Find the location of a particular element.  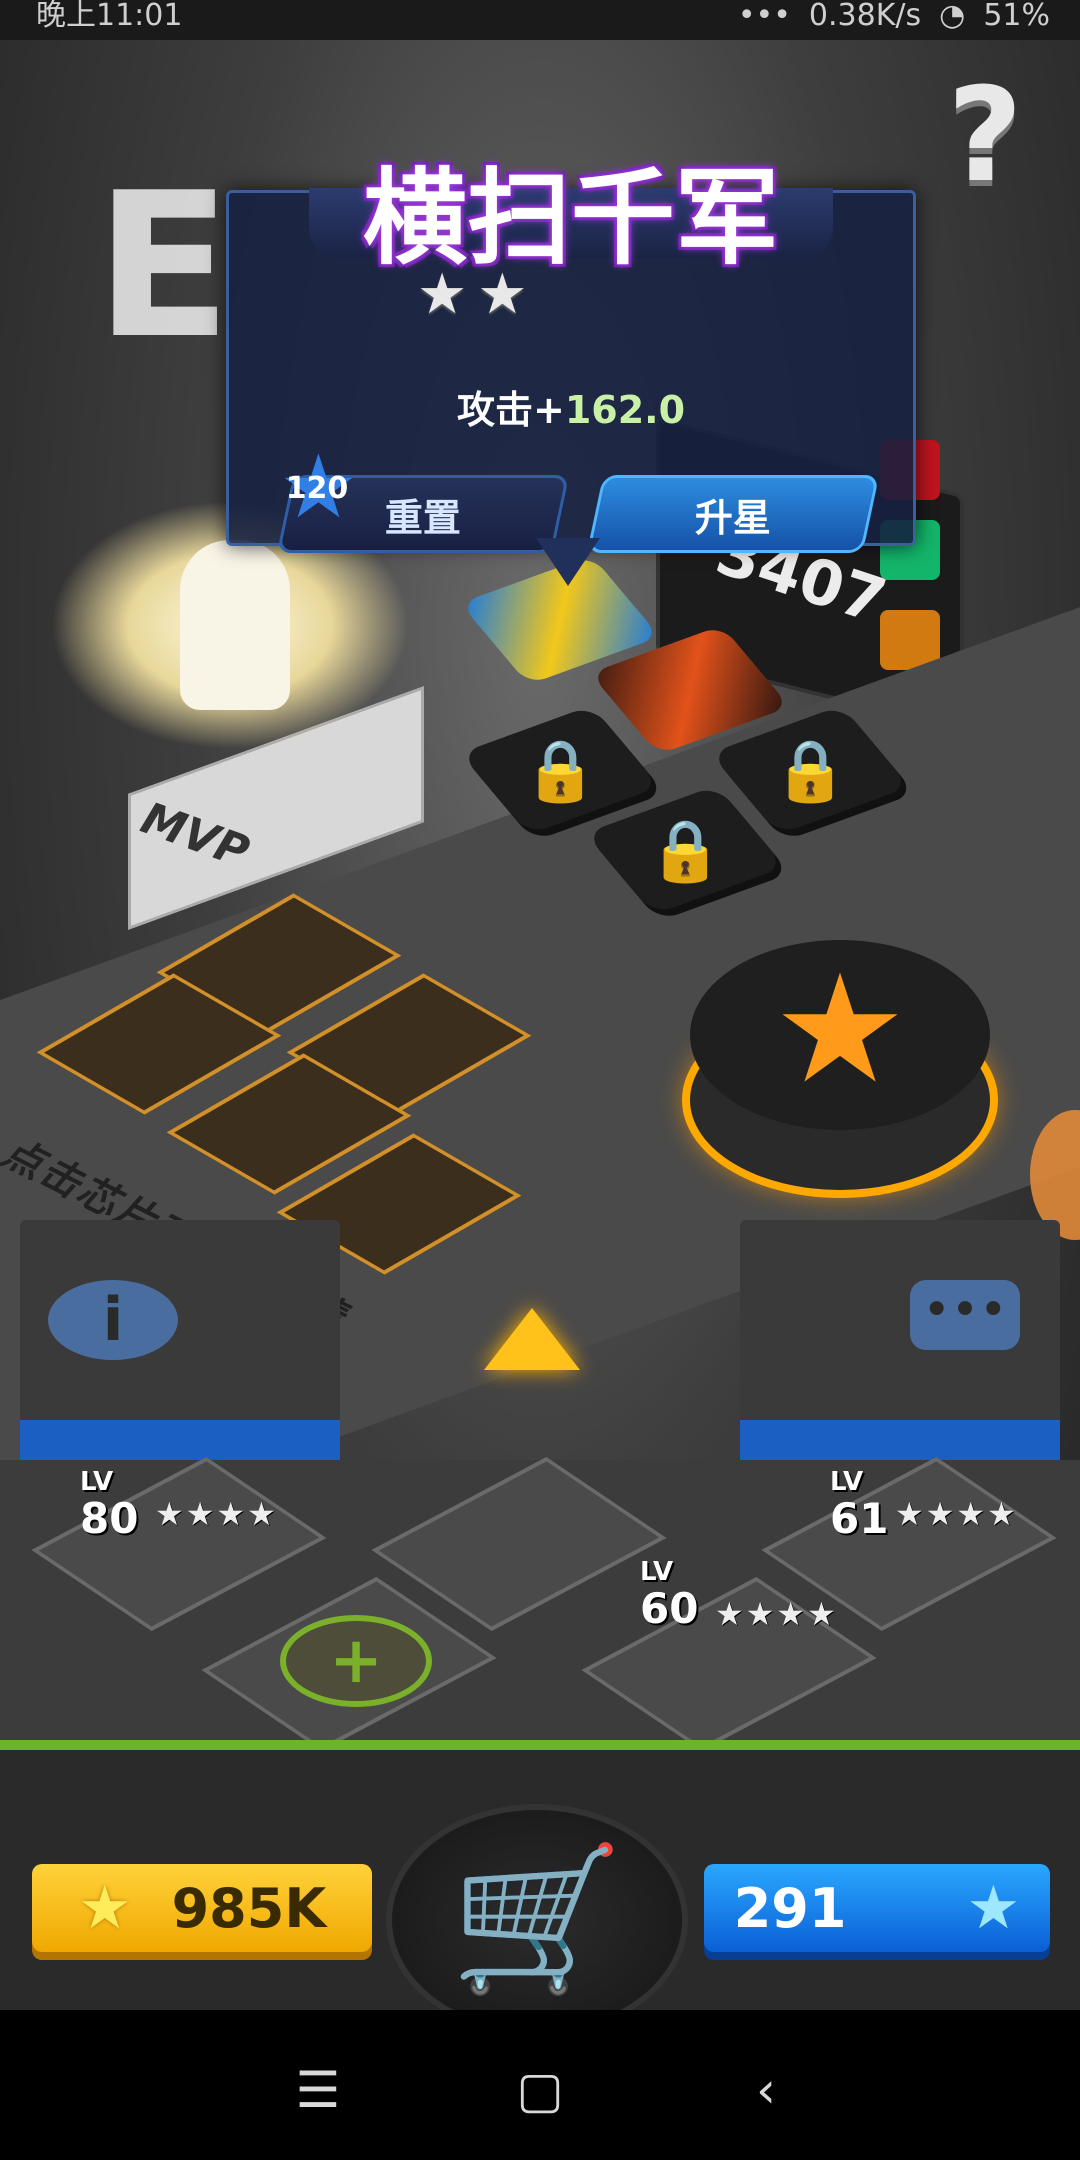

gem-counter: 291 ★ is located at coordinates (877, 1908).